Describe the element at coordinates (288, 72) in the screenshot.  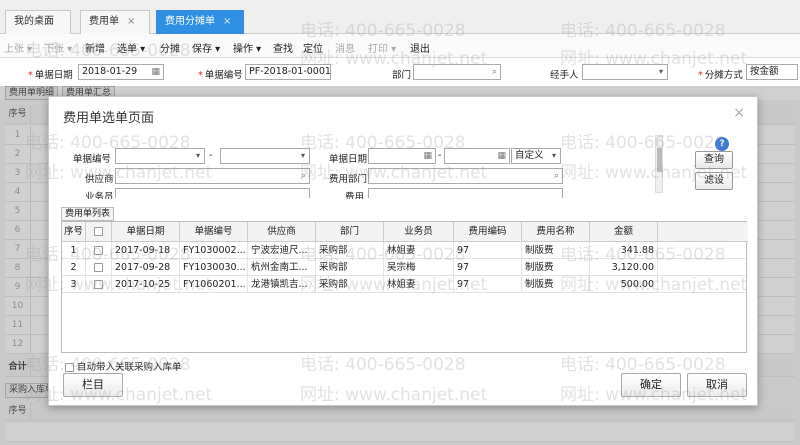
I see `doc-no-field: PF-2018-01-0001` at that location.